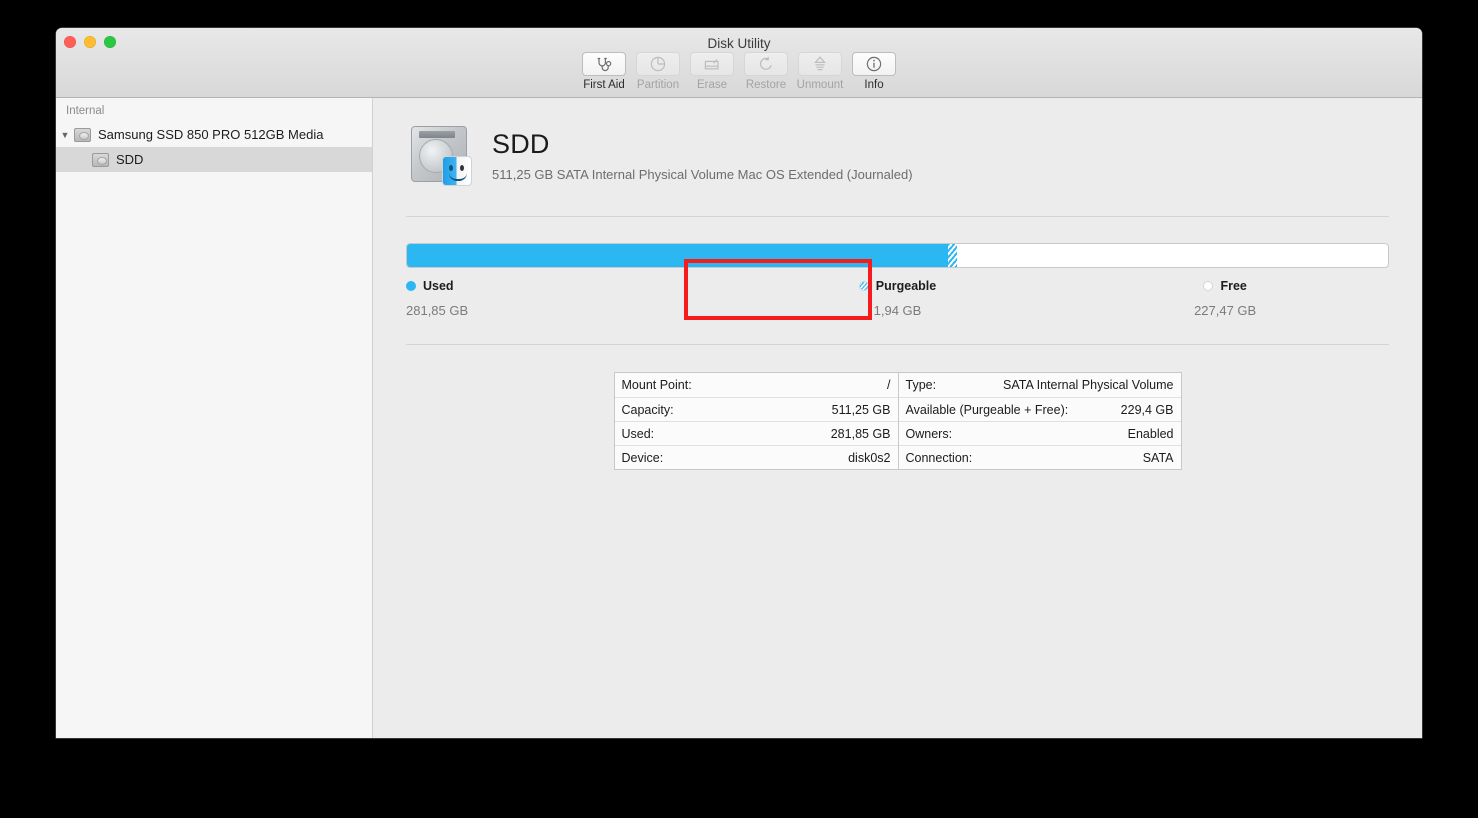 This screenshot has height=818, width=1478. Describe the element at coordinates (1039, 433) in the screenshot. I see `info-row: Owners: Enabled` at that location.